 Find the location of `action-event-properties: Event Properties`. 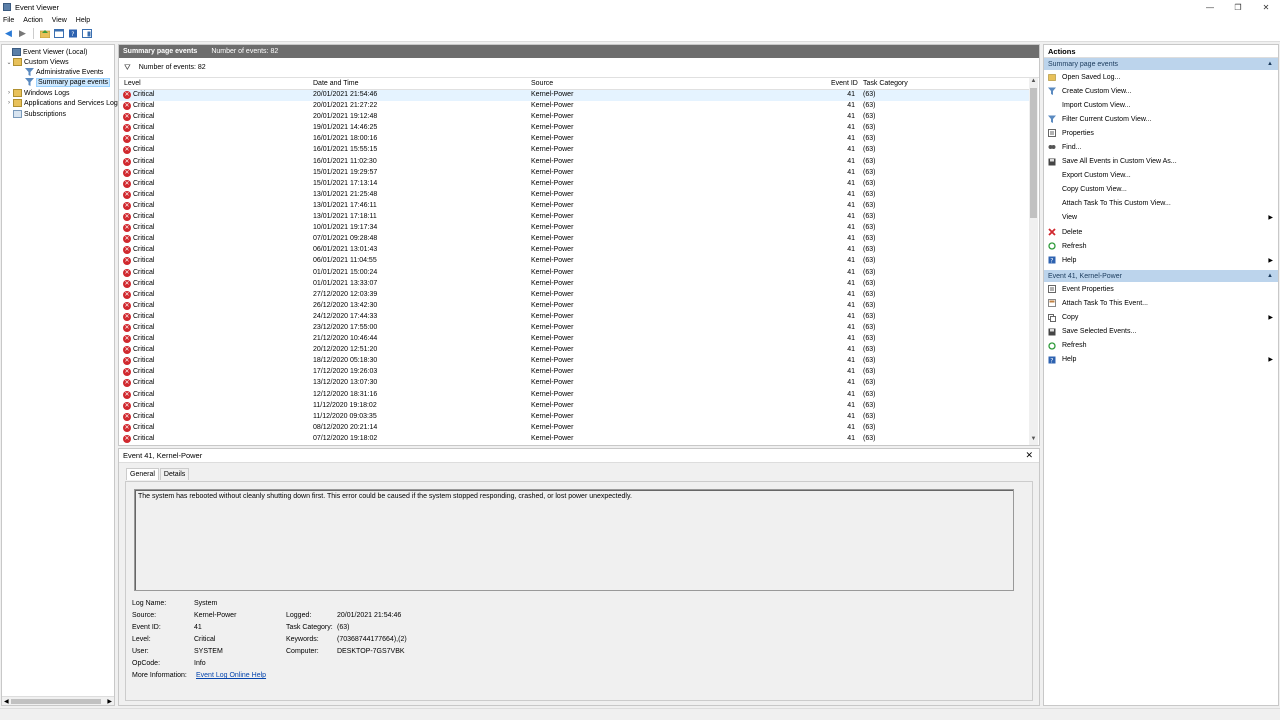

action-event-properties: Event Properties is located at coordinates (1161, 289).